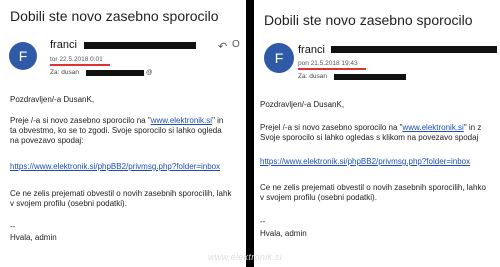  I want to click on paragraph-1-line-3: na povezavo spodaj:, so click(47, 140).